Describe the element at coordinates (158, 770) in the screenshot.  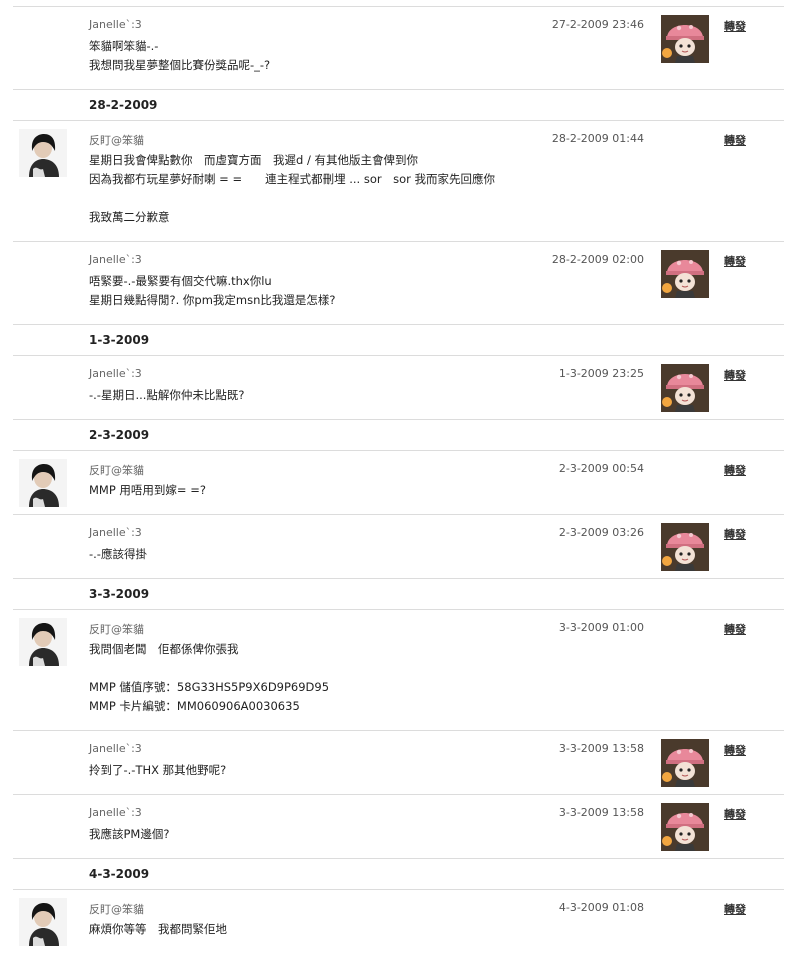
I see `message-line: 拎到了-.-THX 那其他野呢?` at that location.